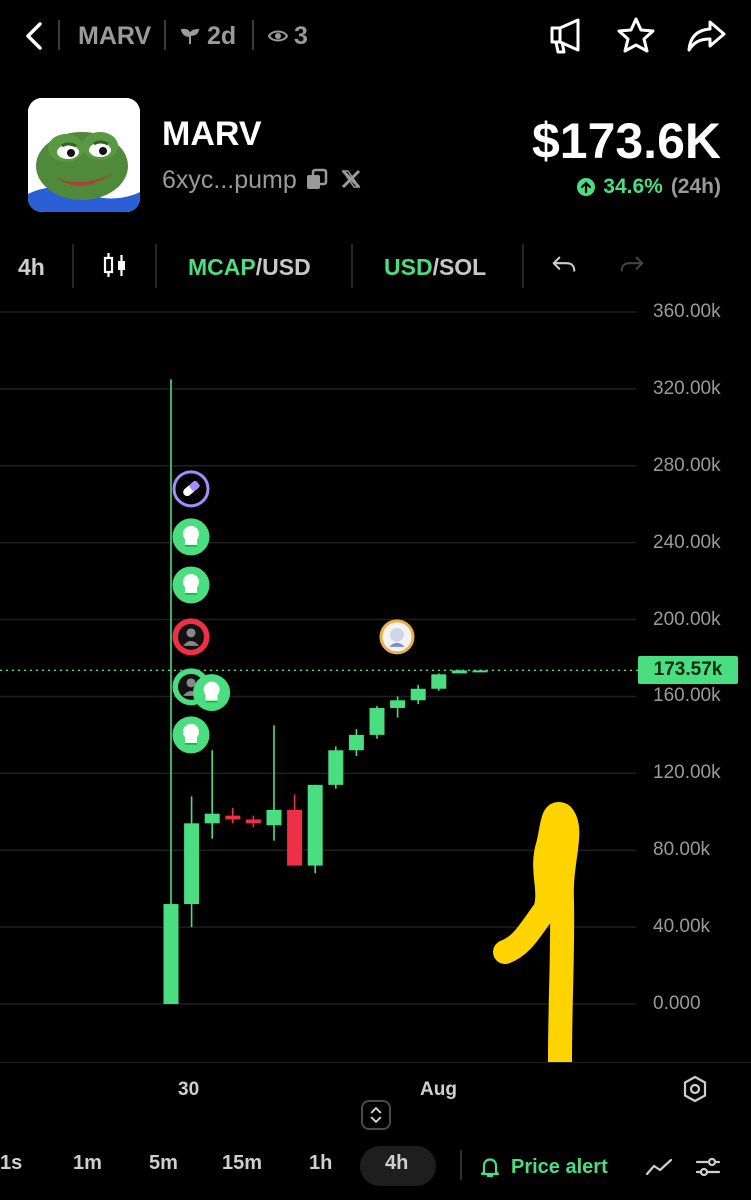  I want to click on y-tick-label: 80.00k, so click(682, 850).